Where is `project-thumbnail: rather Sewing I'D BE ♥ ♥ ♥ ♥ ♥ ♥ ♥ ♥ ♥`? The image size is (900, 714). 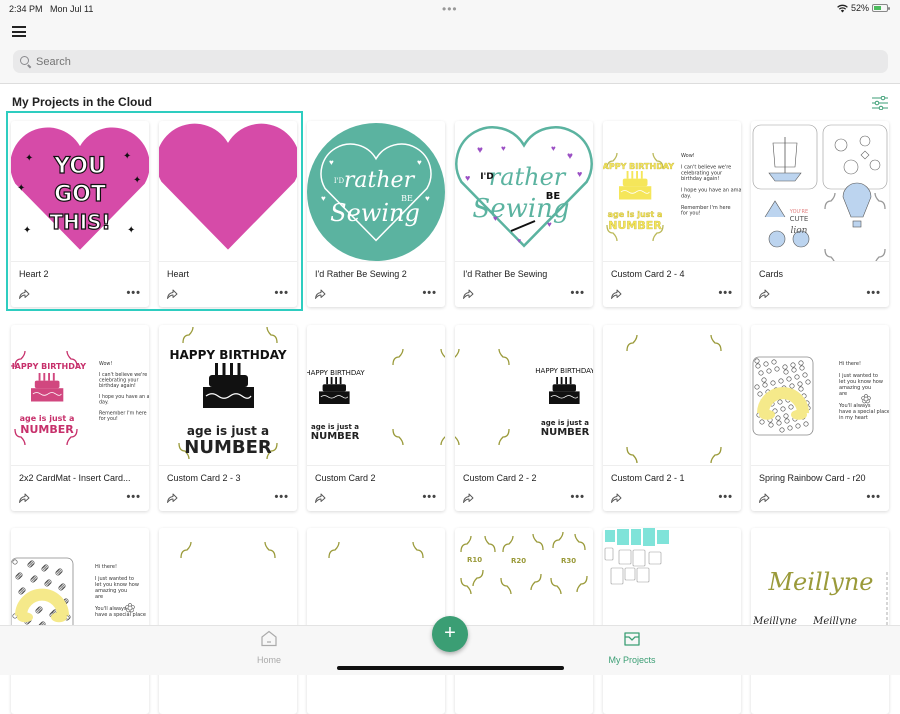
project-thumbnail: rather Sewing I'D BE ♥ ♥ ♥ ♥ ♥ ♥ ♥ ♥ ♥ is located at coordinates (524, 191).